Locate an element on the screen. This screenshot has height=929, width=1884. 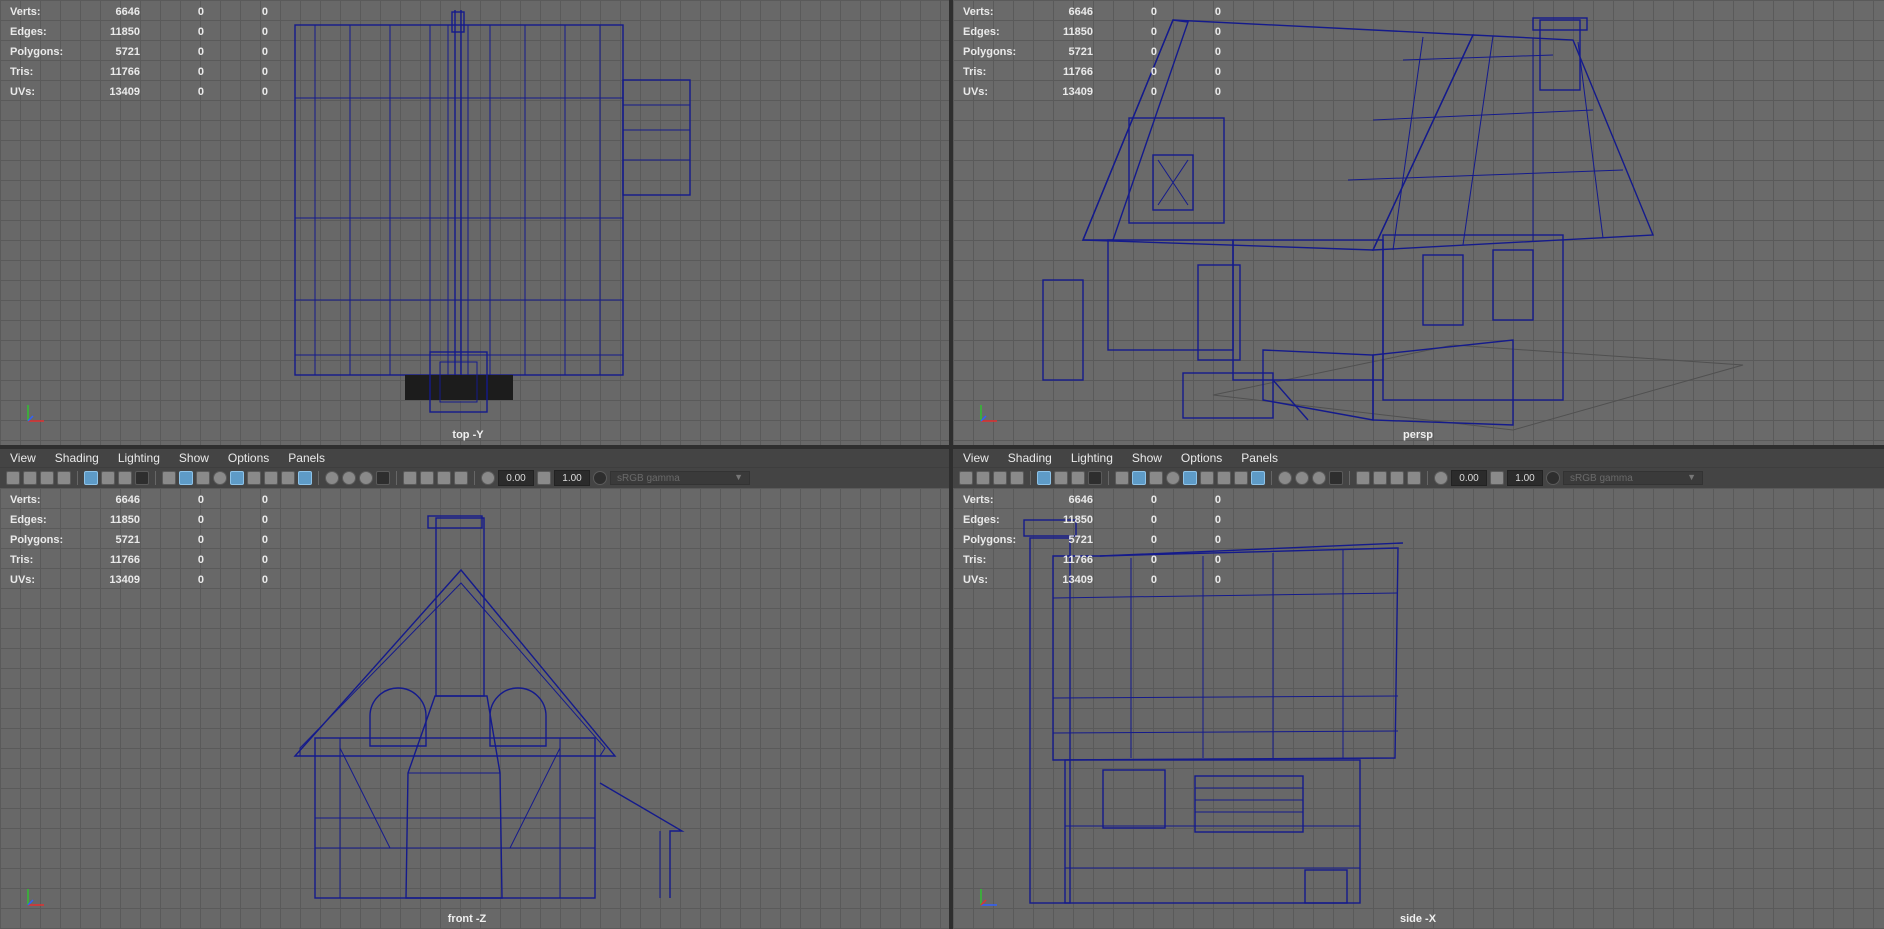
camera-label: side -X is located at coordinates (1418, 919).